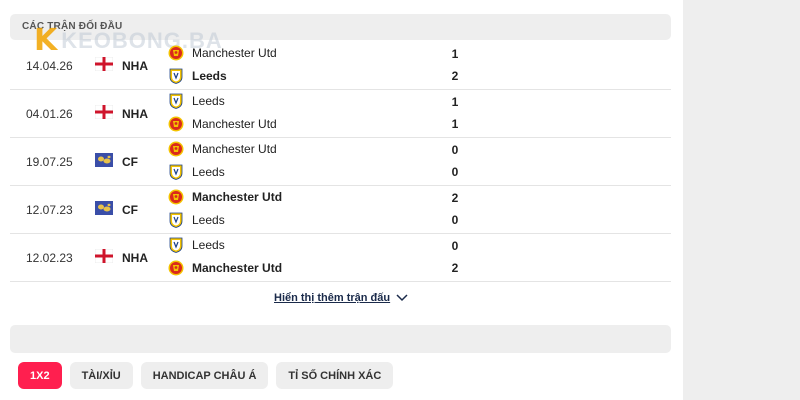  I want to click on away-score: 1, so click(455, 124).